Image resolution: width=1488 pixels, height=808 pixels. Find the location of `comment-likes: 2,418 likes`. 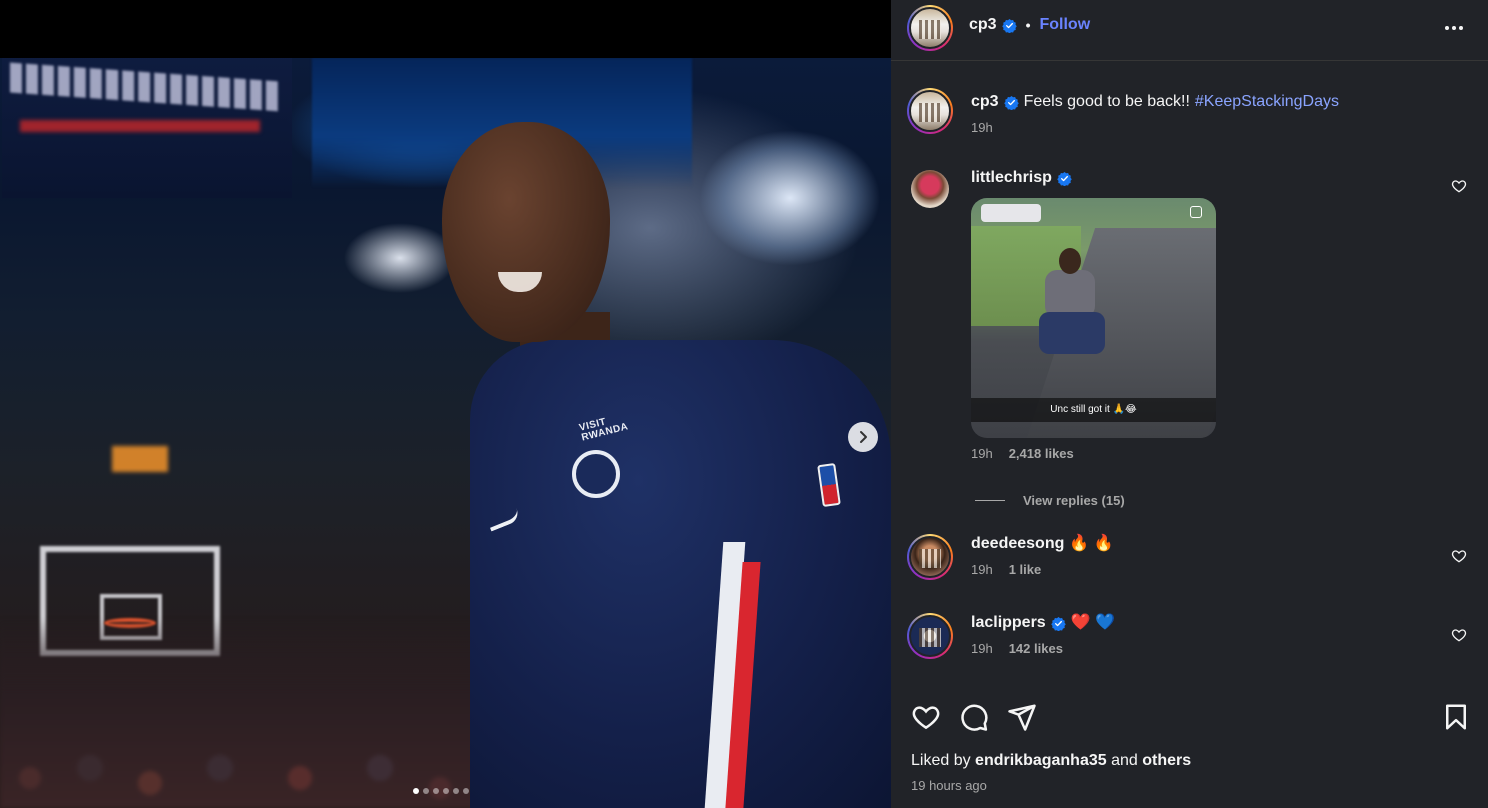

comment-likes: 2,418 likes is located at coordinates (1041, 453).